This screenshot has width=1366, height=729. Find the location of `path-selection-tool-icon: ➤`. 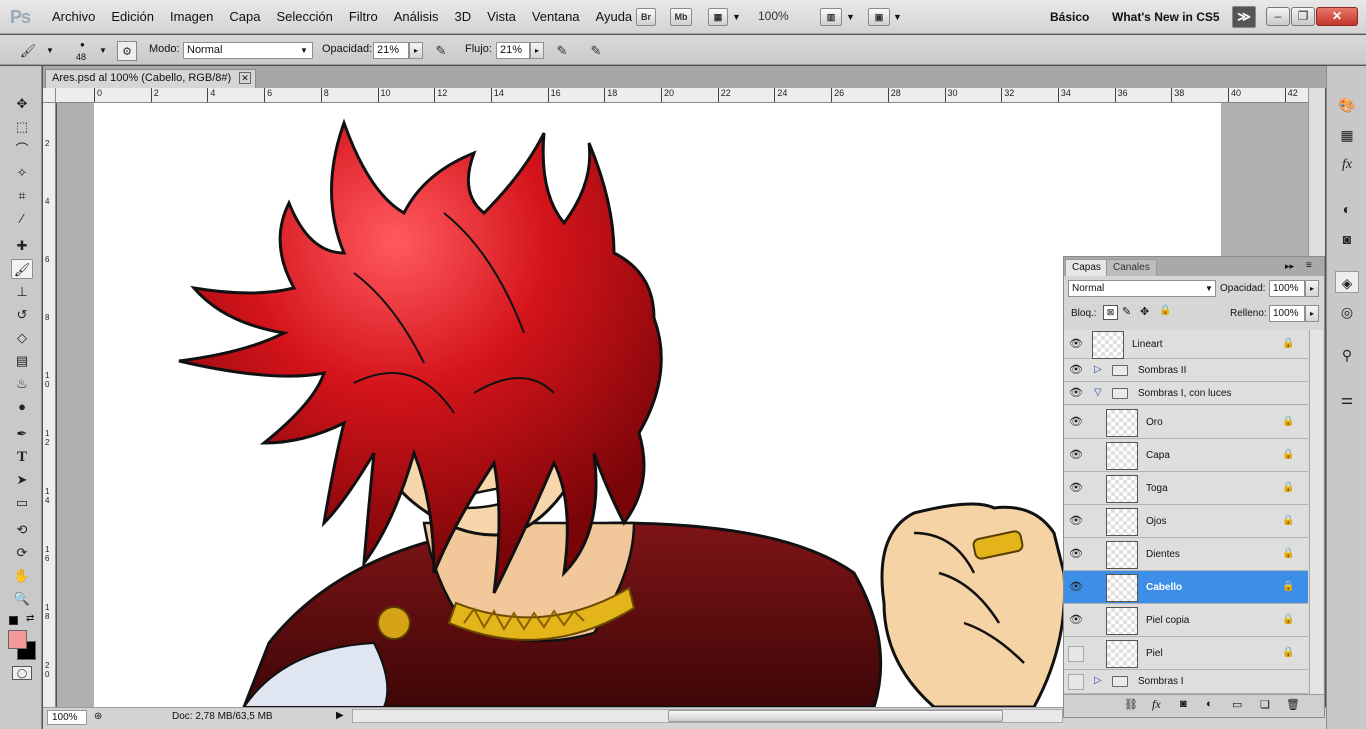

path-selection-tool-icon: ➤ is located at coordinates (22, 480).